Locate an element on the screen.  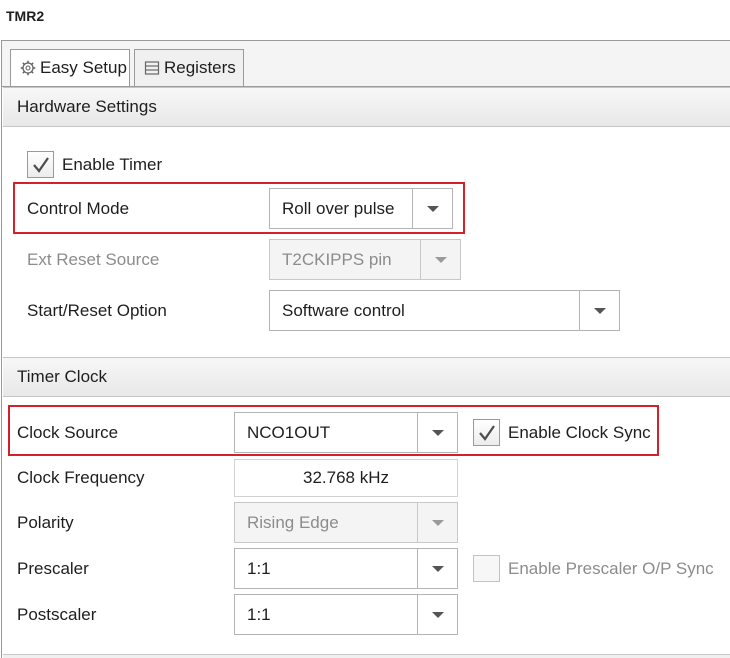
control-mode-select: Roll over pulse is located at coordinates (361, 208).